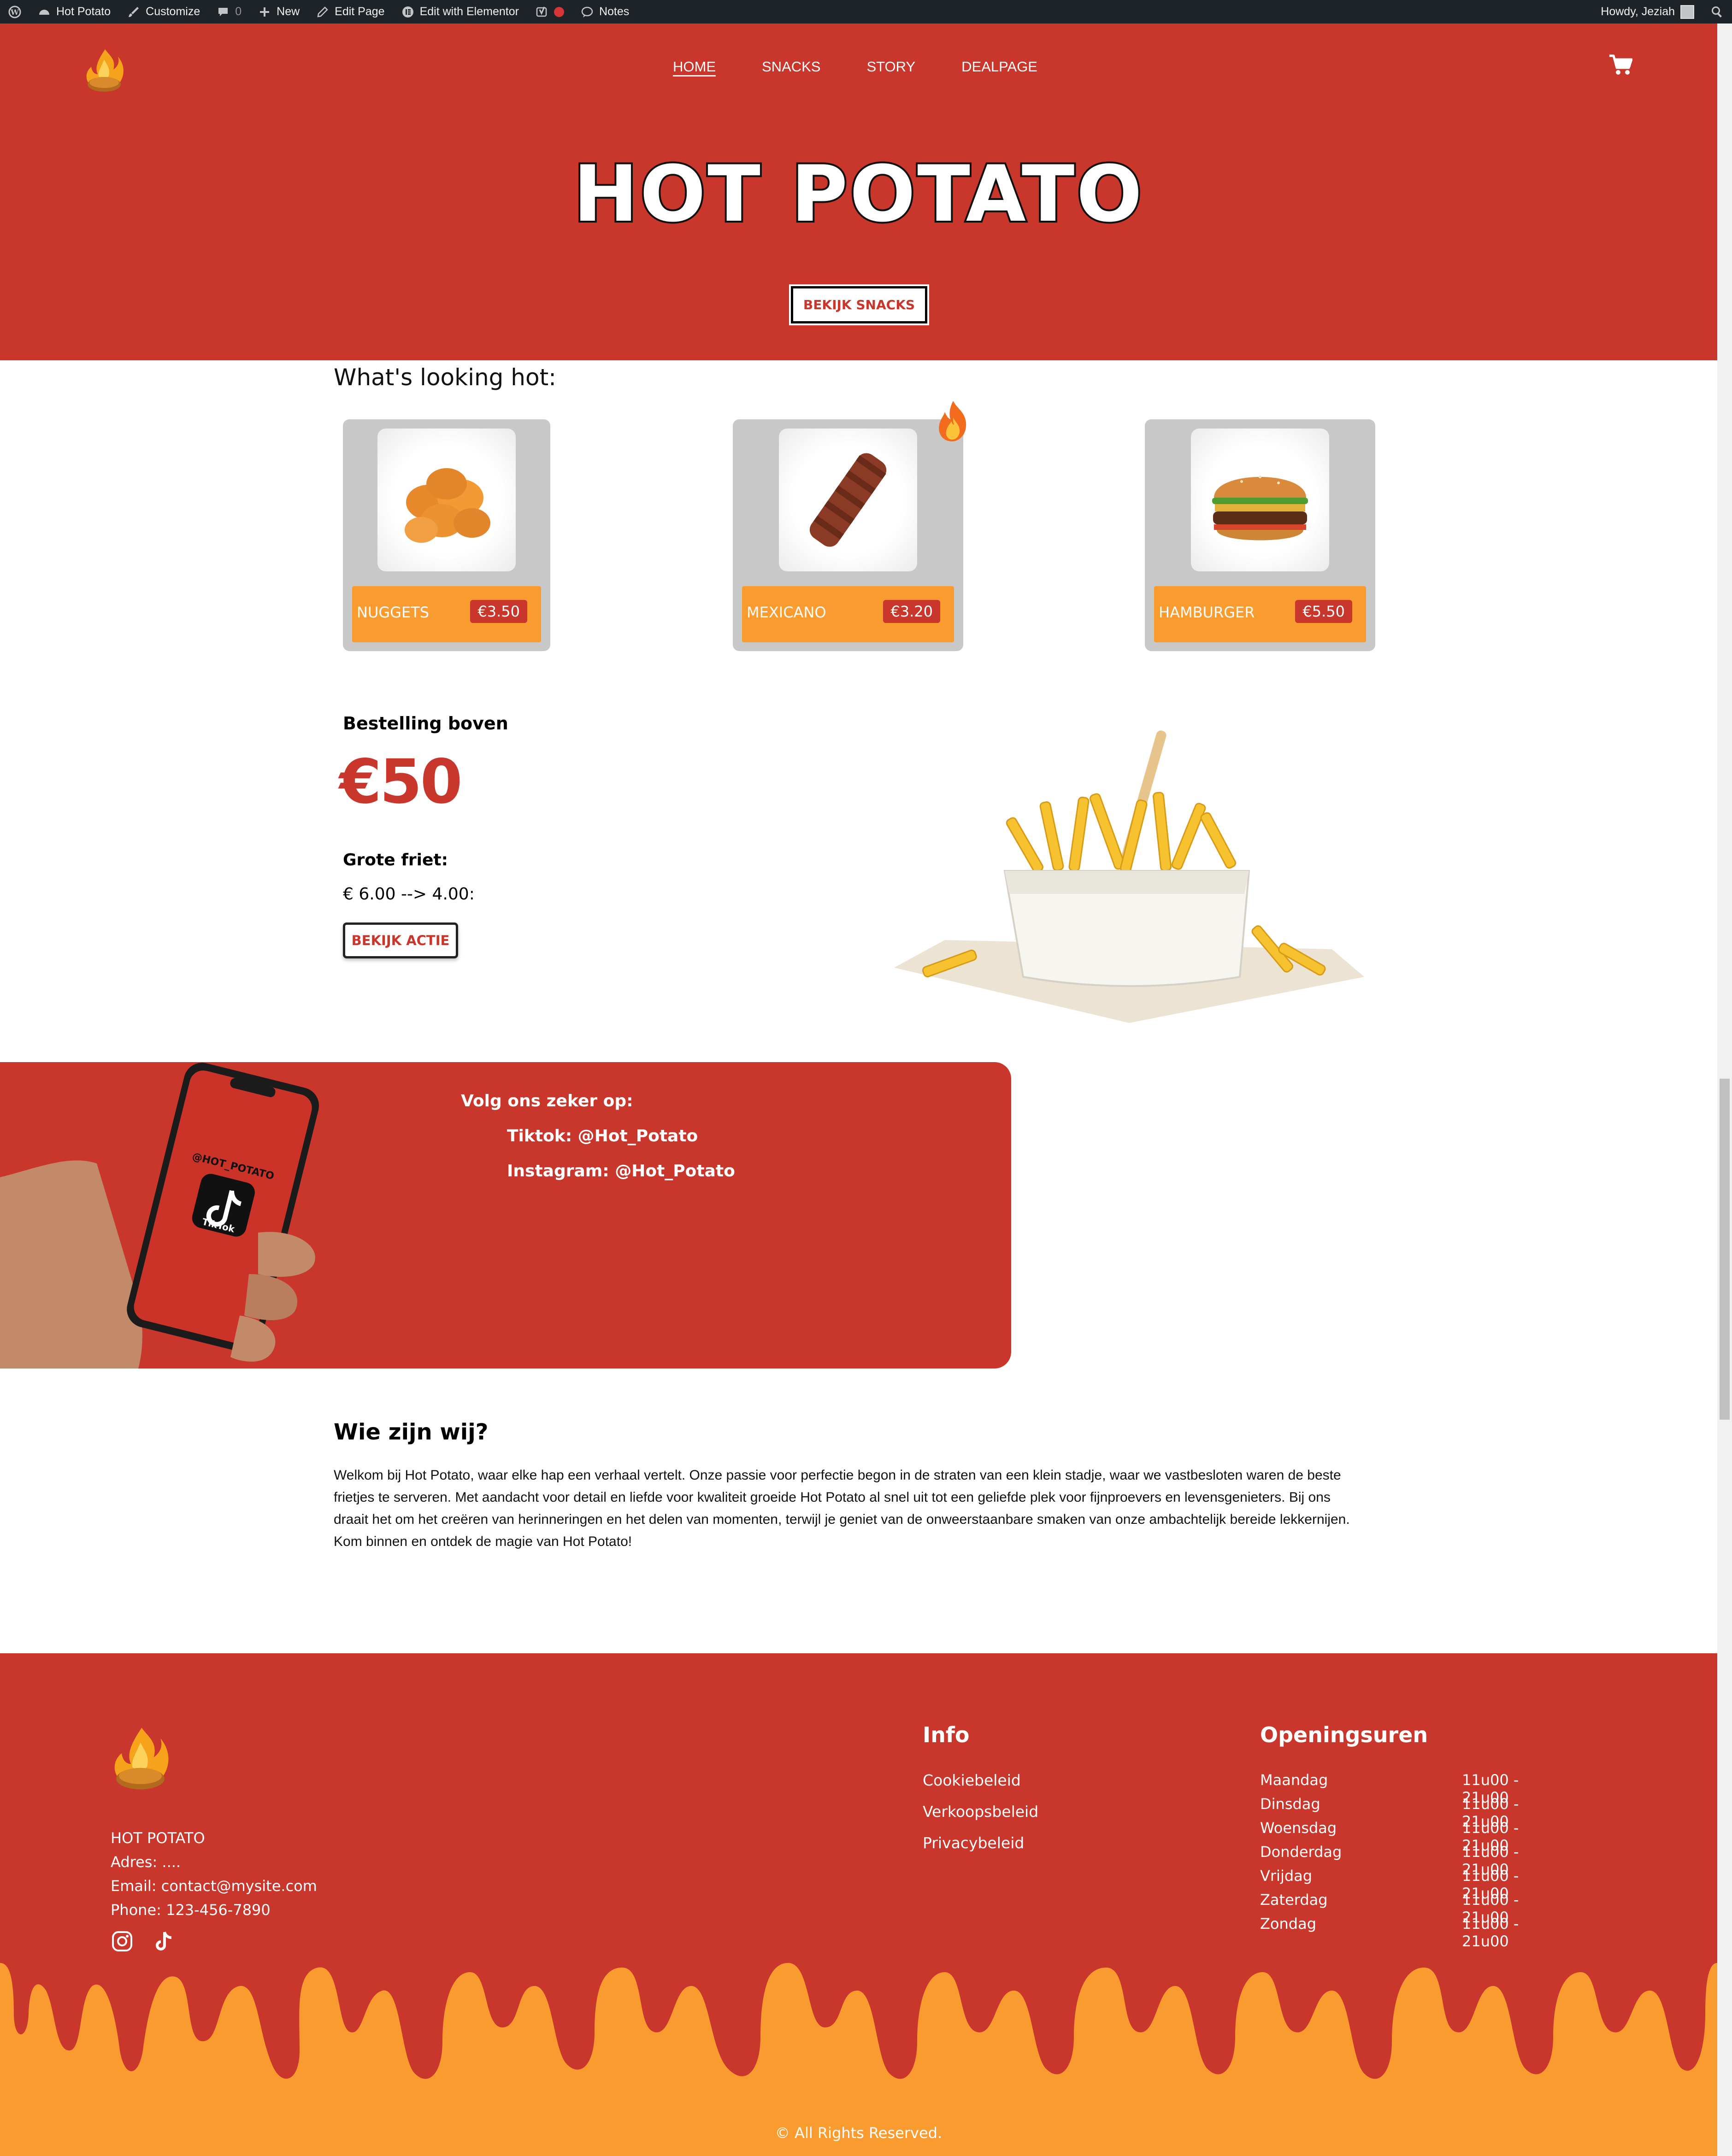  What do you see at coordinates (1638, 11) in the screenshot?
I see `howdy-label: Howdy, Jeziah` at bounding box center [1638, 11].